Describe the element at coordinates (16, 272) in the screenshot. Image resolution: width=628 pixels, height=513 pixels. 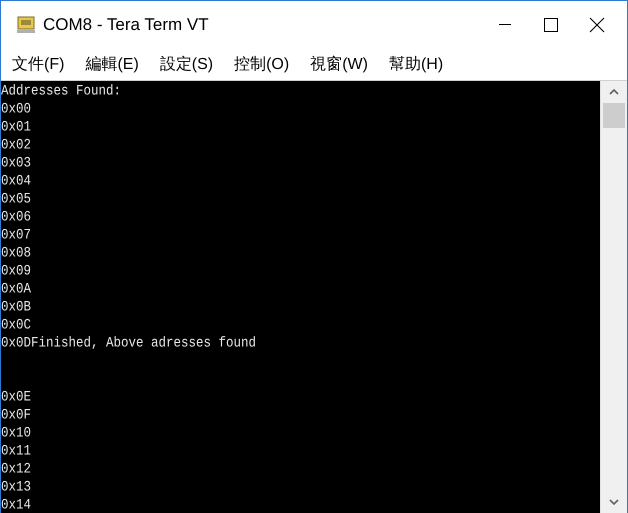
I see `terminal-line: 0x09` at that location.